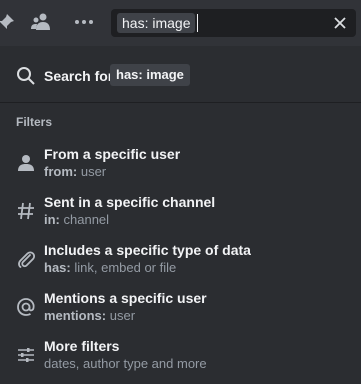  What do you see at coordinates (180, 355) in the screenshot?
I see `filter-more-filters: More filters dates, author type and more` at bounding box center [180, 355].